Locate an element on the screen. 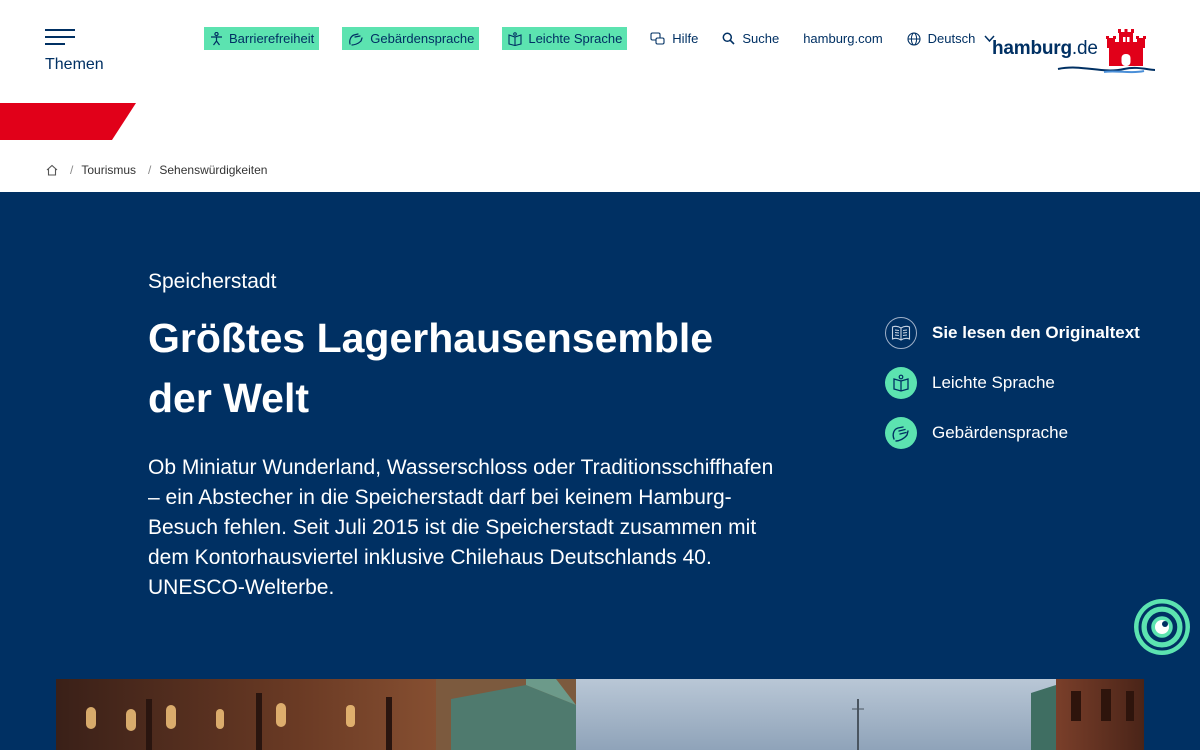 This screenshot has height=750, width=1200. help-label: Hilfe is located at coordinates (685, 38).